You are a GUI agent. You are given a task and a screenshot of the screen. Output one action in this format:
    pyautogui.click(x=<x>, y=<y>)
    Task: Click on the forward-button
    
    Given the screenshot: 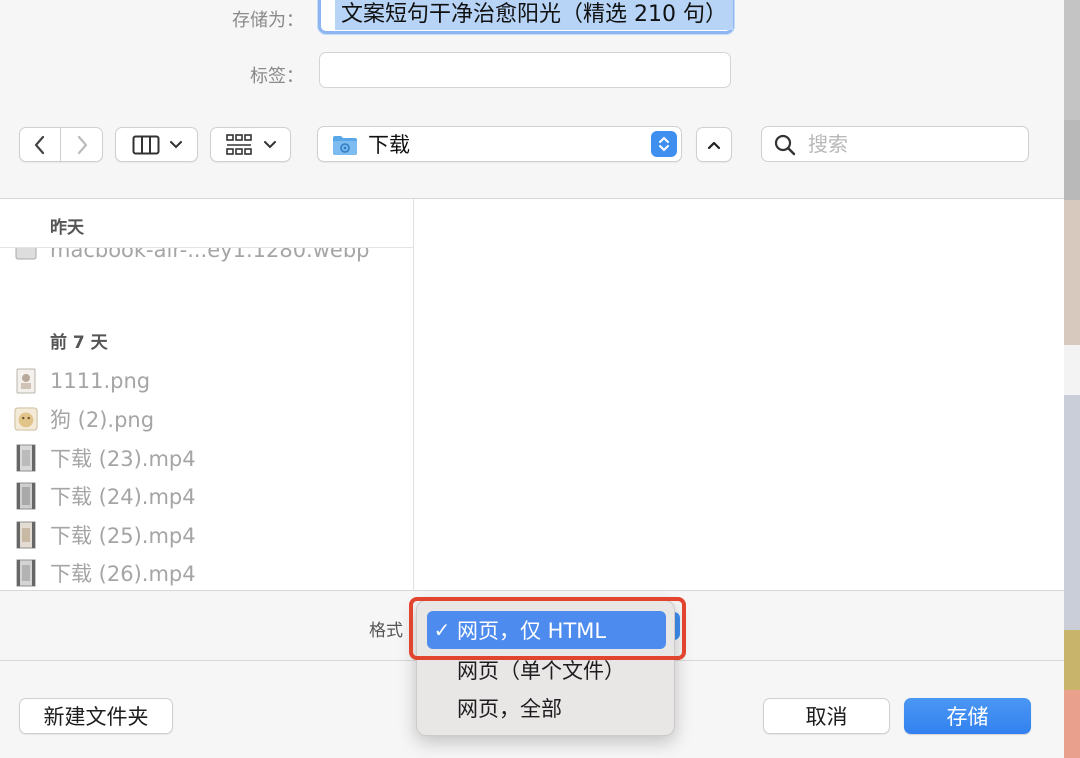 What is the action you would take?
    pyautogui.click(x=82, y=144)
    